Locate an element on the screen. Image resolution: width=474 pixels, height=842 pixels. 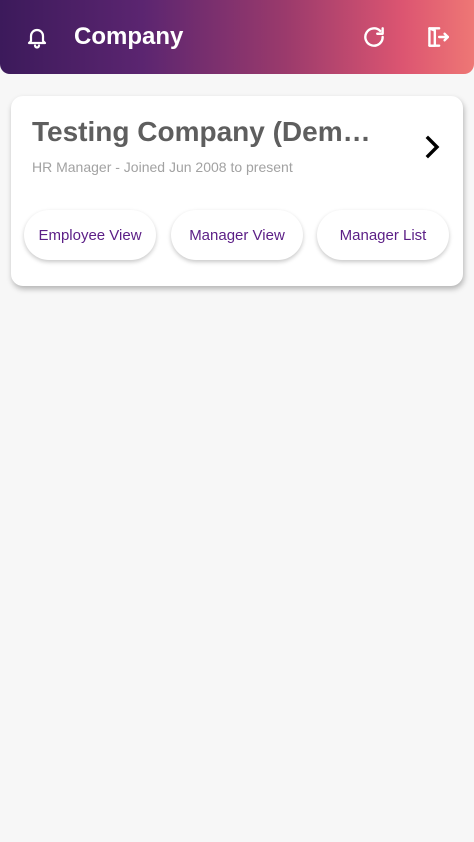
manager-view-button: Manager View is located at coordinates (237, 235).